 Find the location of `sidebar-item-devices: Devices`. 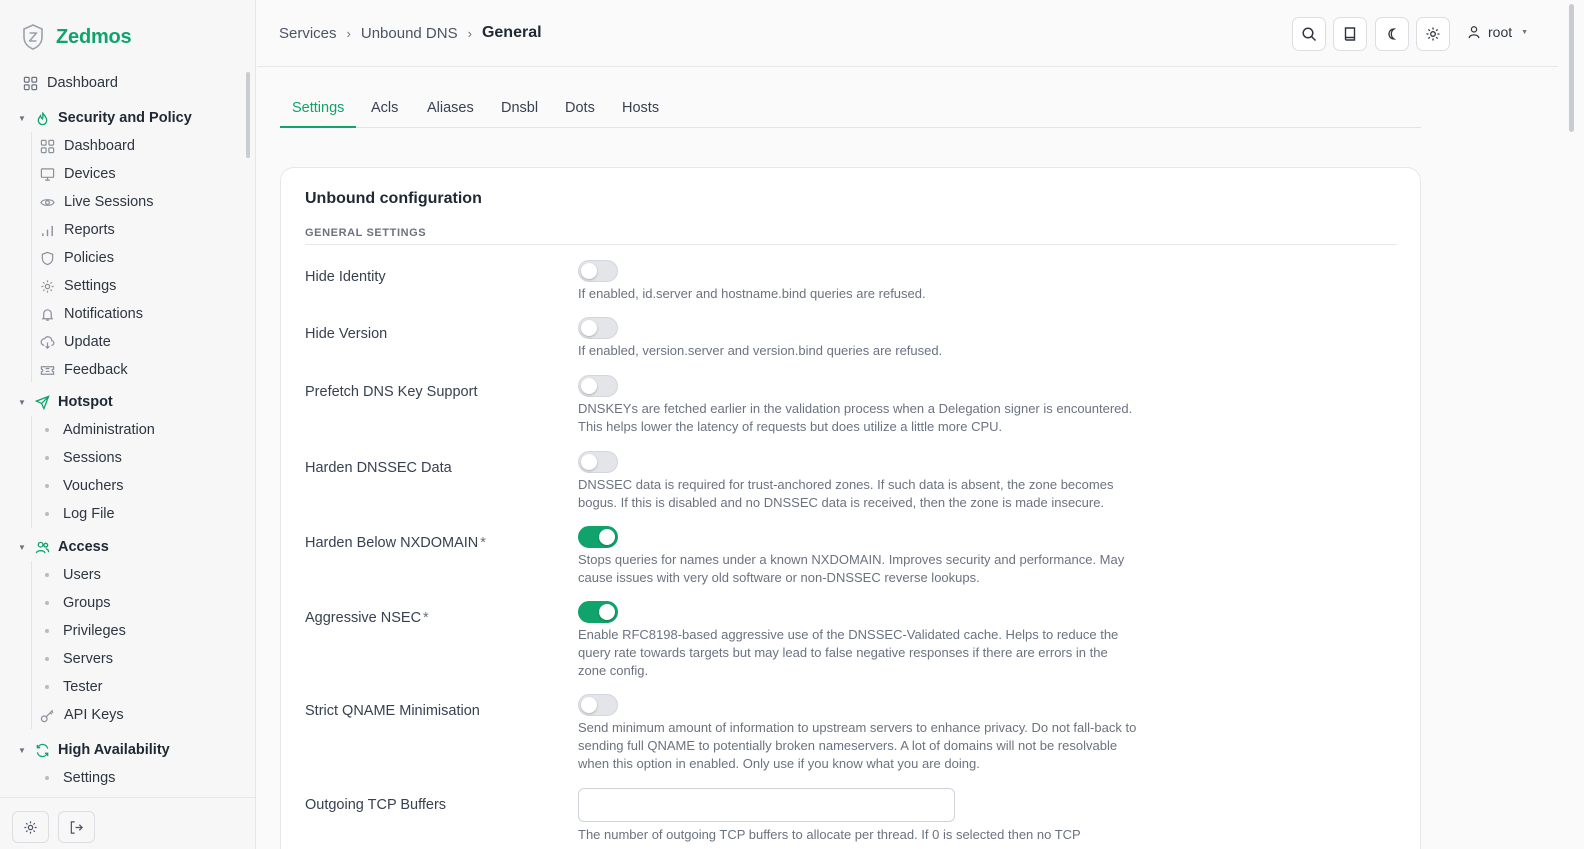

sidebar-item-devices: Devices is located at coordinates (77, 174).